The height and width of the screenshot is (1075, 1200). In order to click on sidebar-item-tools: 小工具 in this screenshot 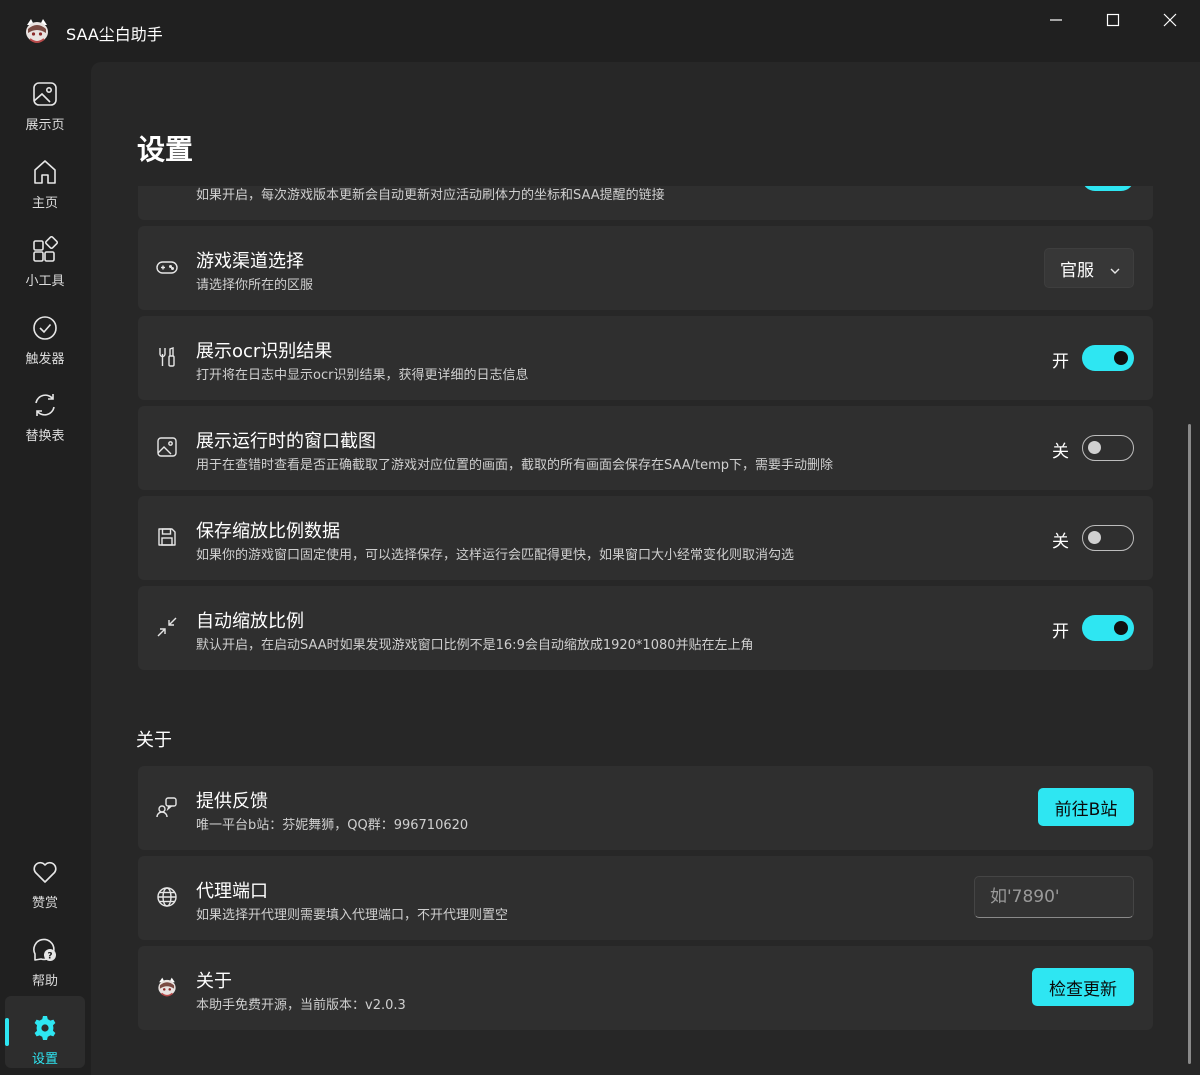, I will do `click(45, 254)`.